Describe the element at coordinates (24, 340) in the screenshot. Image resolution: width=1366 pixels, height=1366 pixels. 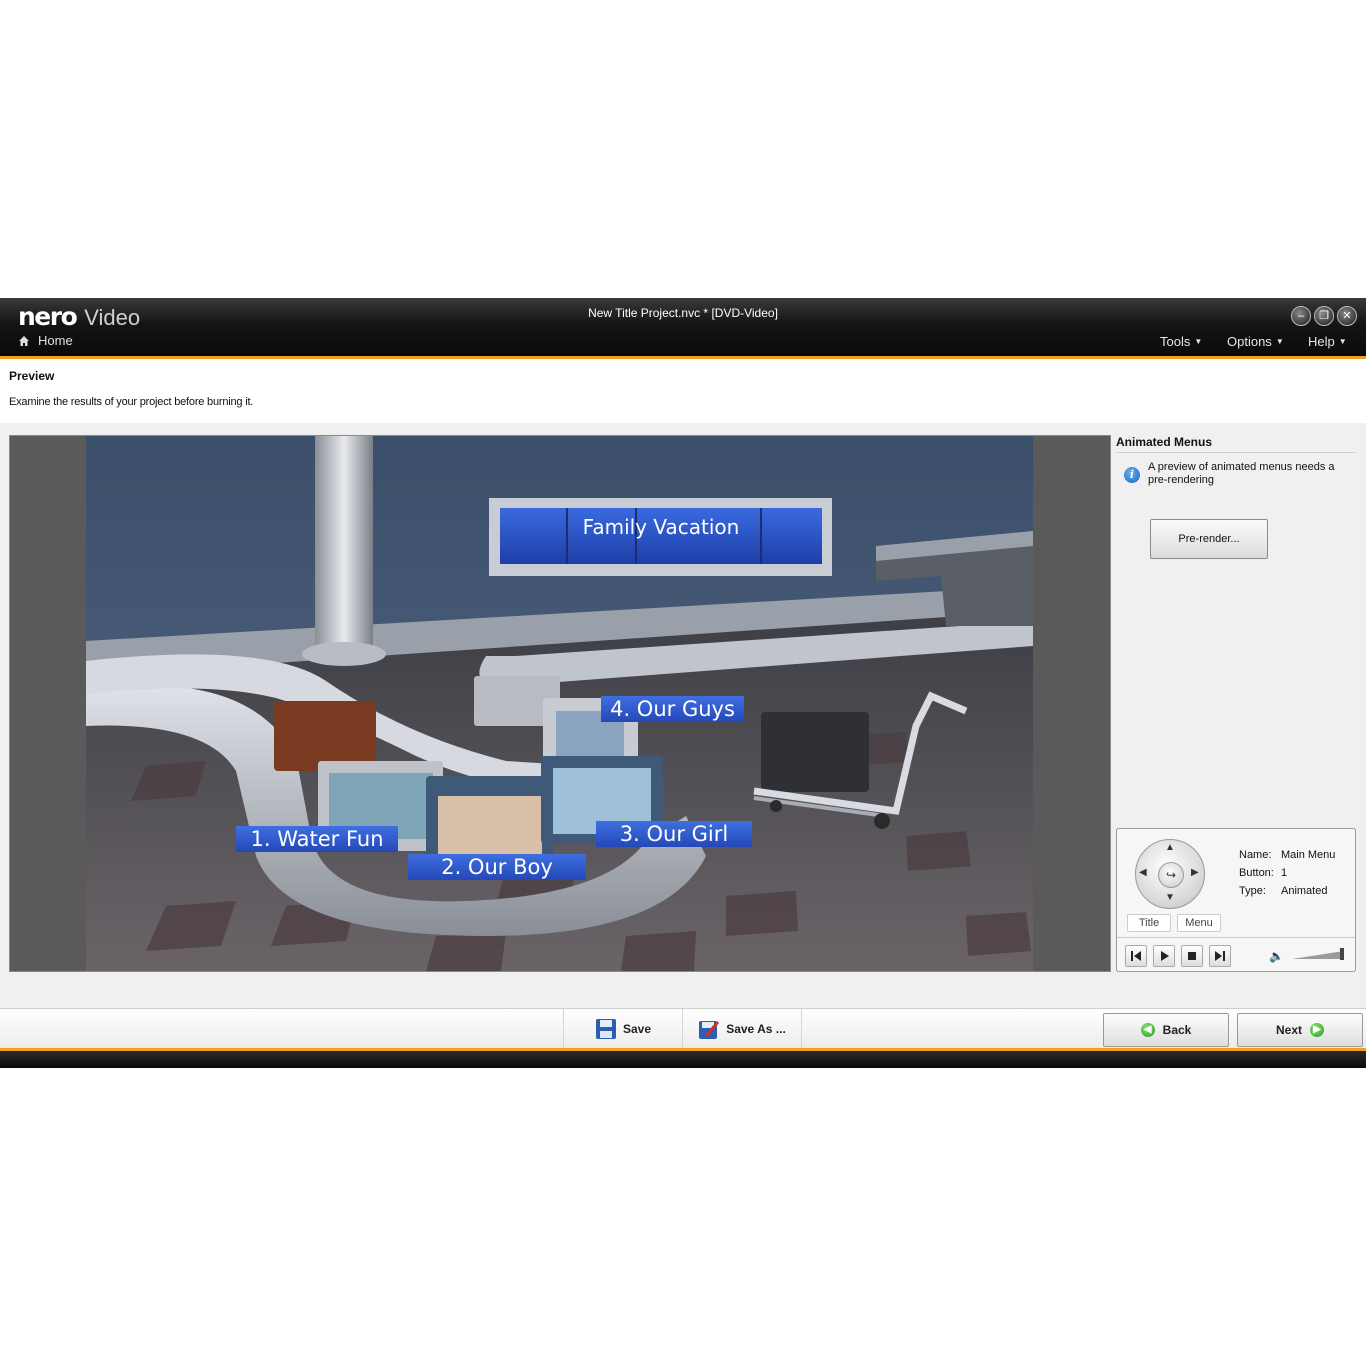
I see `home-icon` at that location.